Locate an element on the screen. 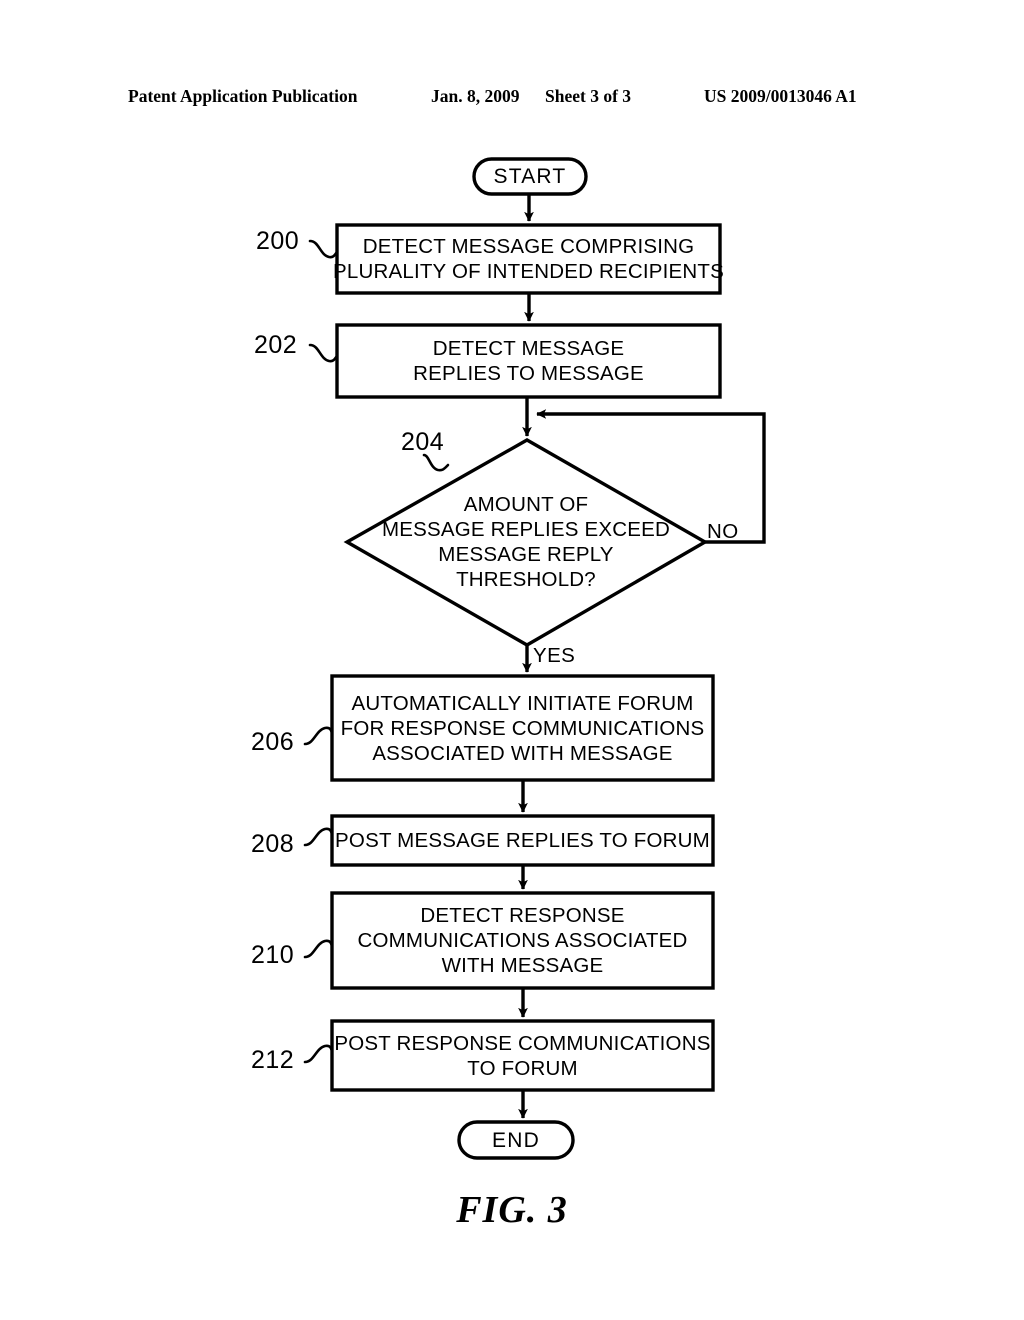 This screenshot has height=1320, width=1024. step-202-ref-number: 202 is located at coordinates (276, 345).